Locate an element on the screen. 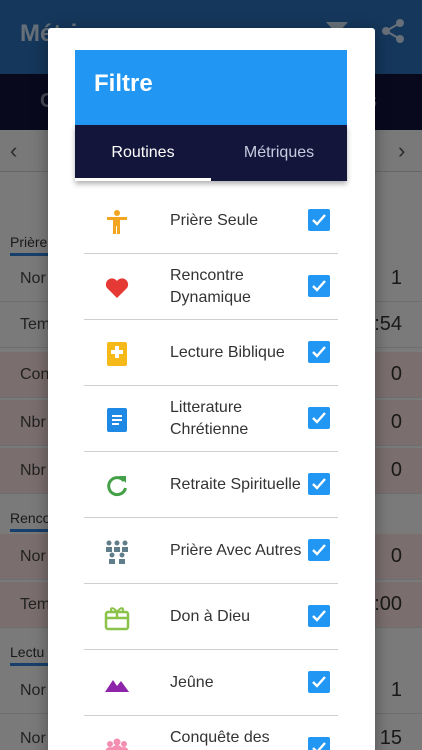  list-item: Conquête des Ames is located at coordinates (211, 733).